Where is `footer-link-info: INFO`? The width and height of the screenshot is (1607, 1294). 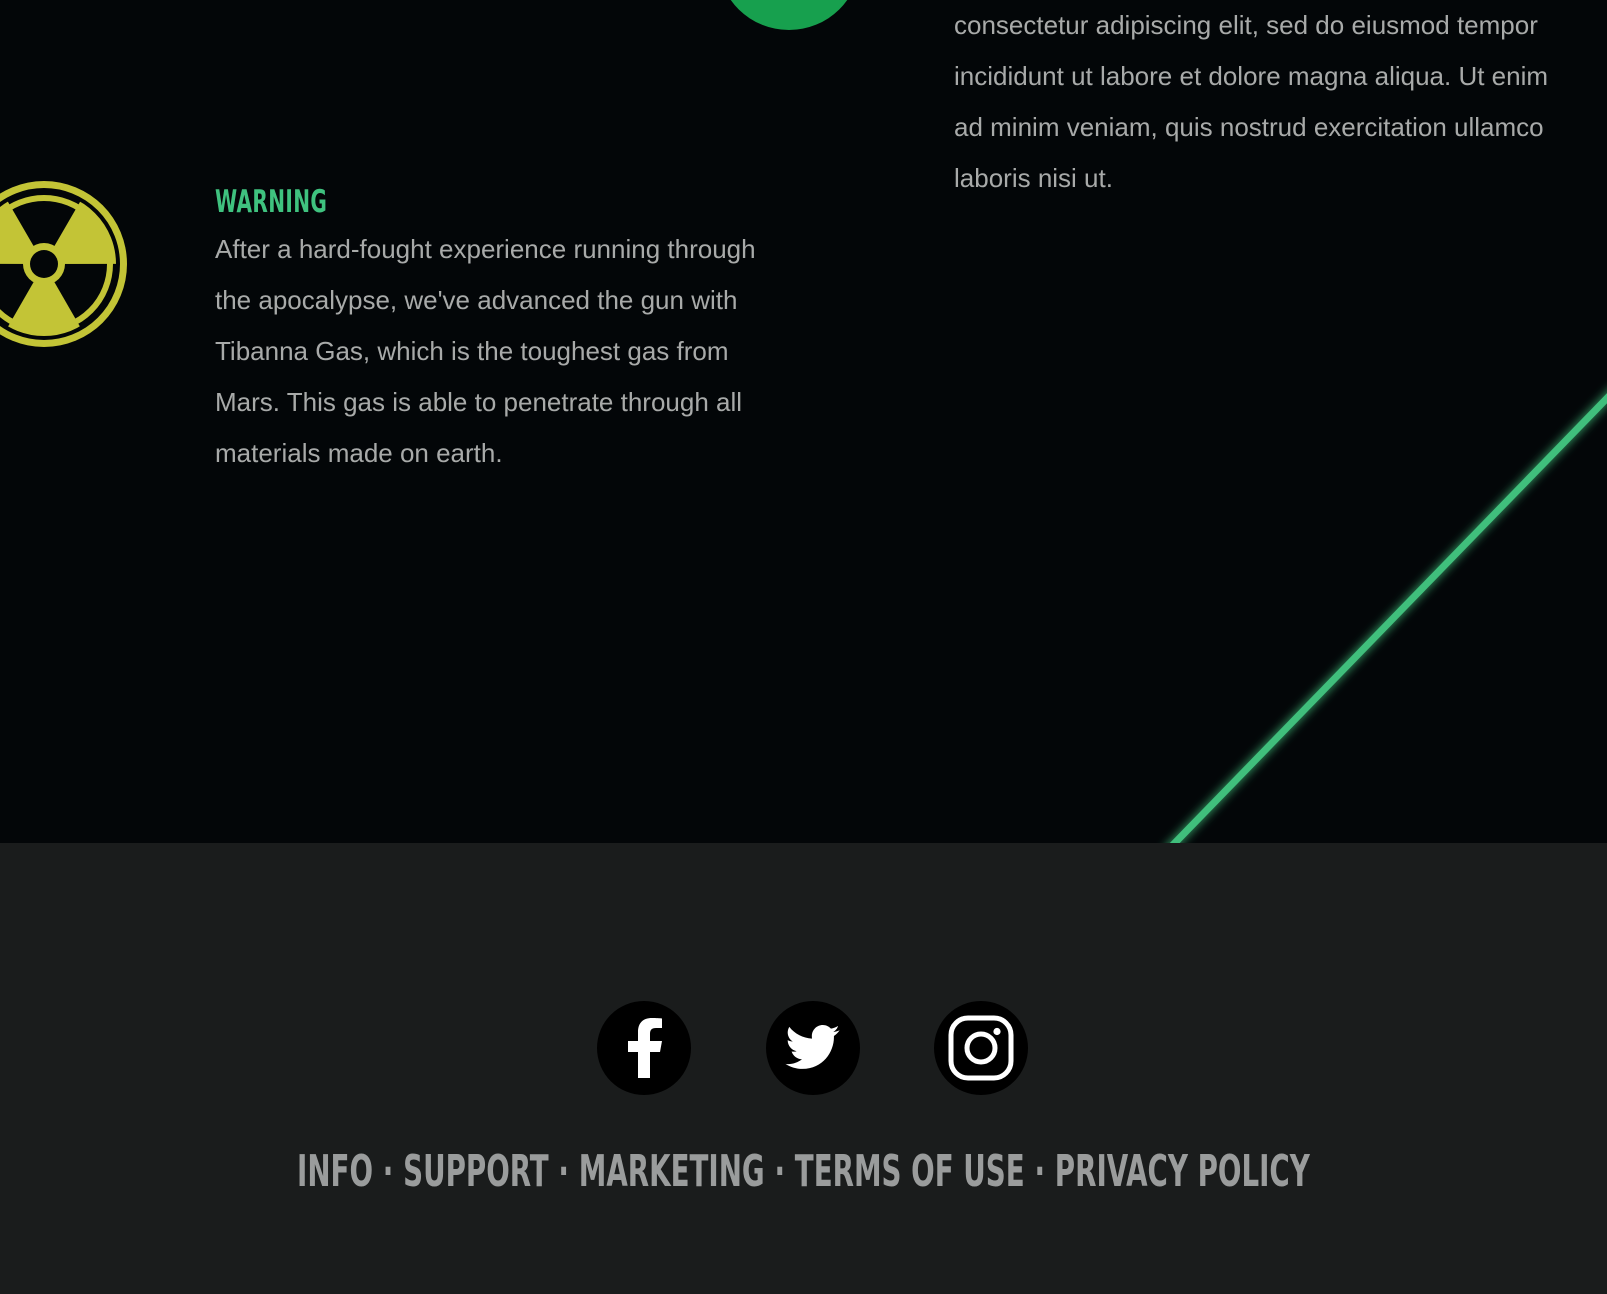 footer-link-info: INFO is located at coordinates (335, 1171).